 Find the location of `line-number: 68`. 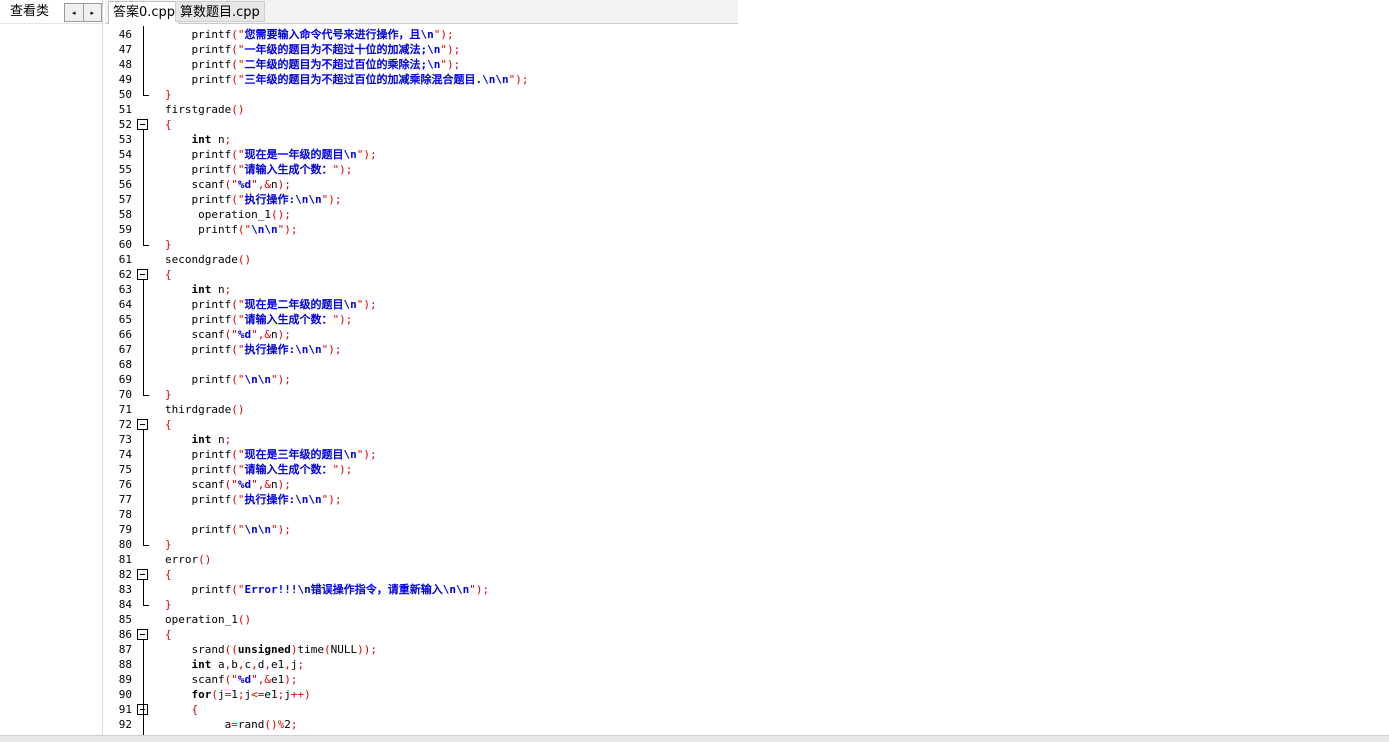

line-number: 68 is located at coordinates (125, 364).